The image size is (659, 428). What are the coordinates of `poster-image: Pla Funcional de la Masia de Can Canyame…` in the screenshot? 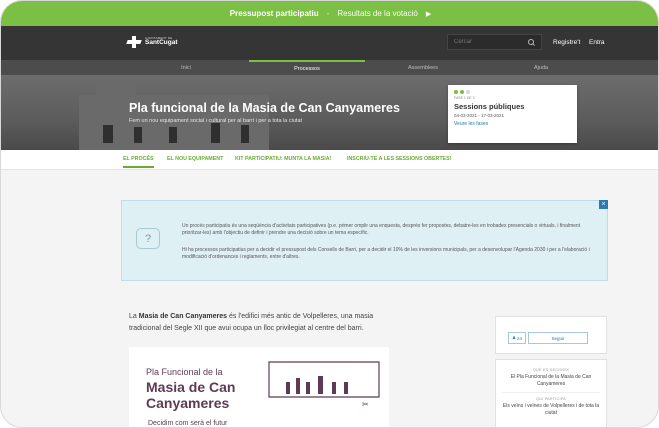 It's located at (259, 387).